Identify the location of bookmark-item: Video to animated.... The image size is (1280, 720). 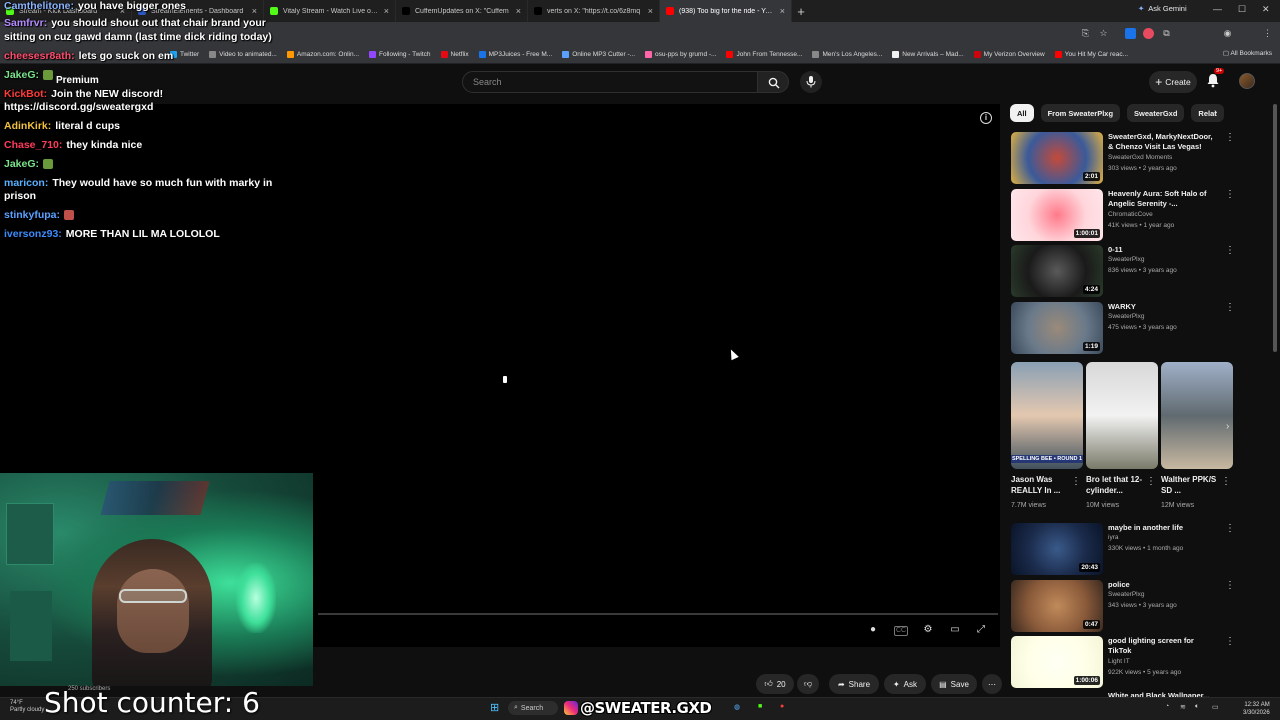
(243, 54).